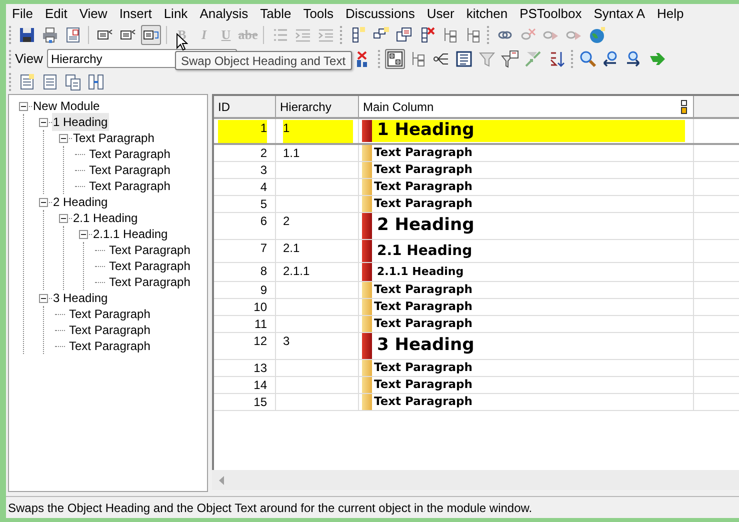 The height and width of the screenshot is (522, 739). Describe the element at coordinates (291, 153) in the screenshot. I see `hierarchy-cell: 1.1` at that location.